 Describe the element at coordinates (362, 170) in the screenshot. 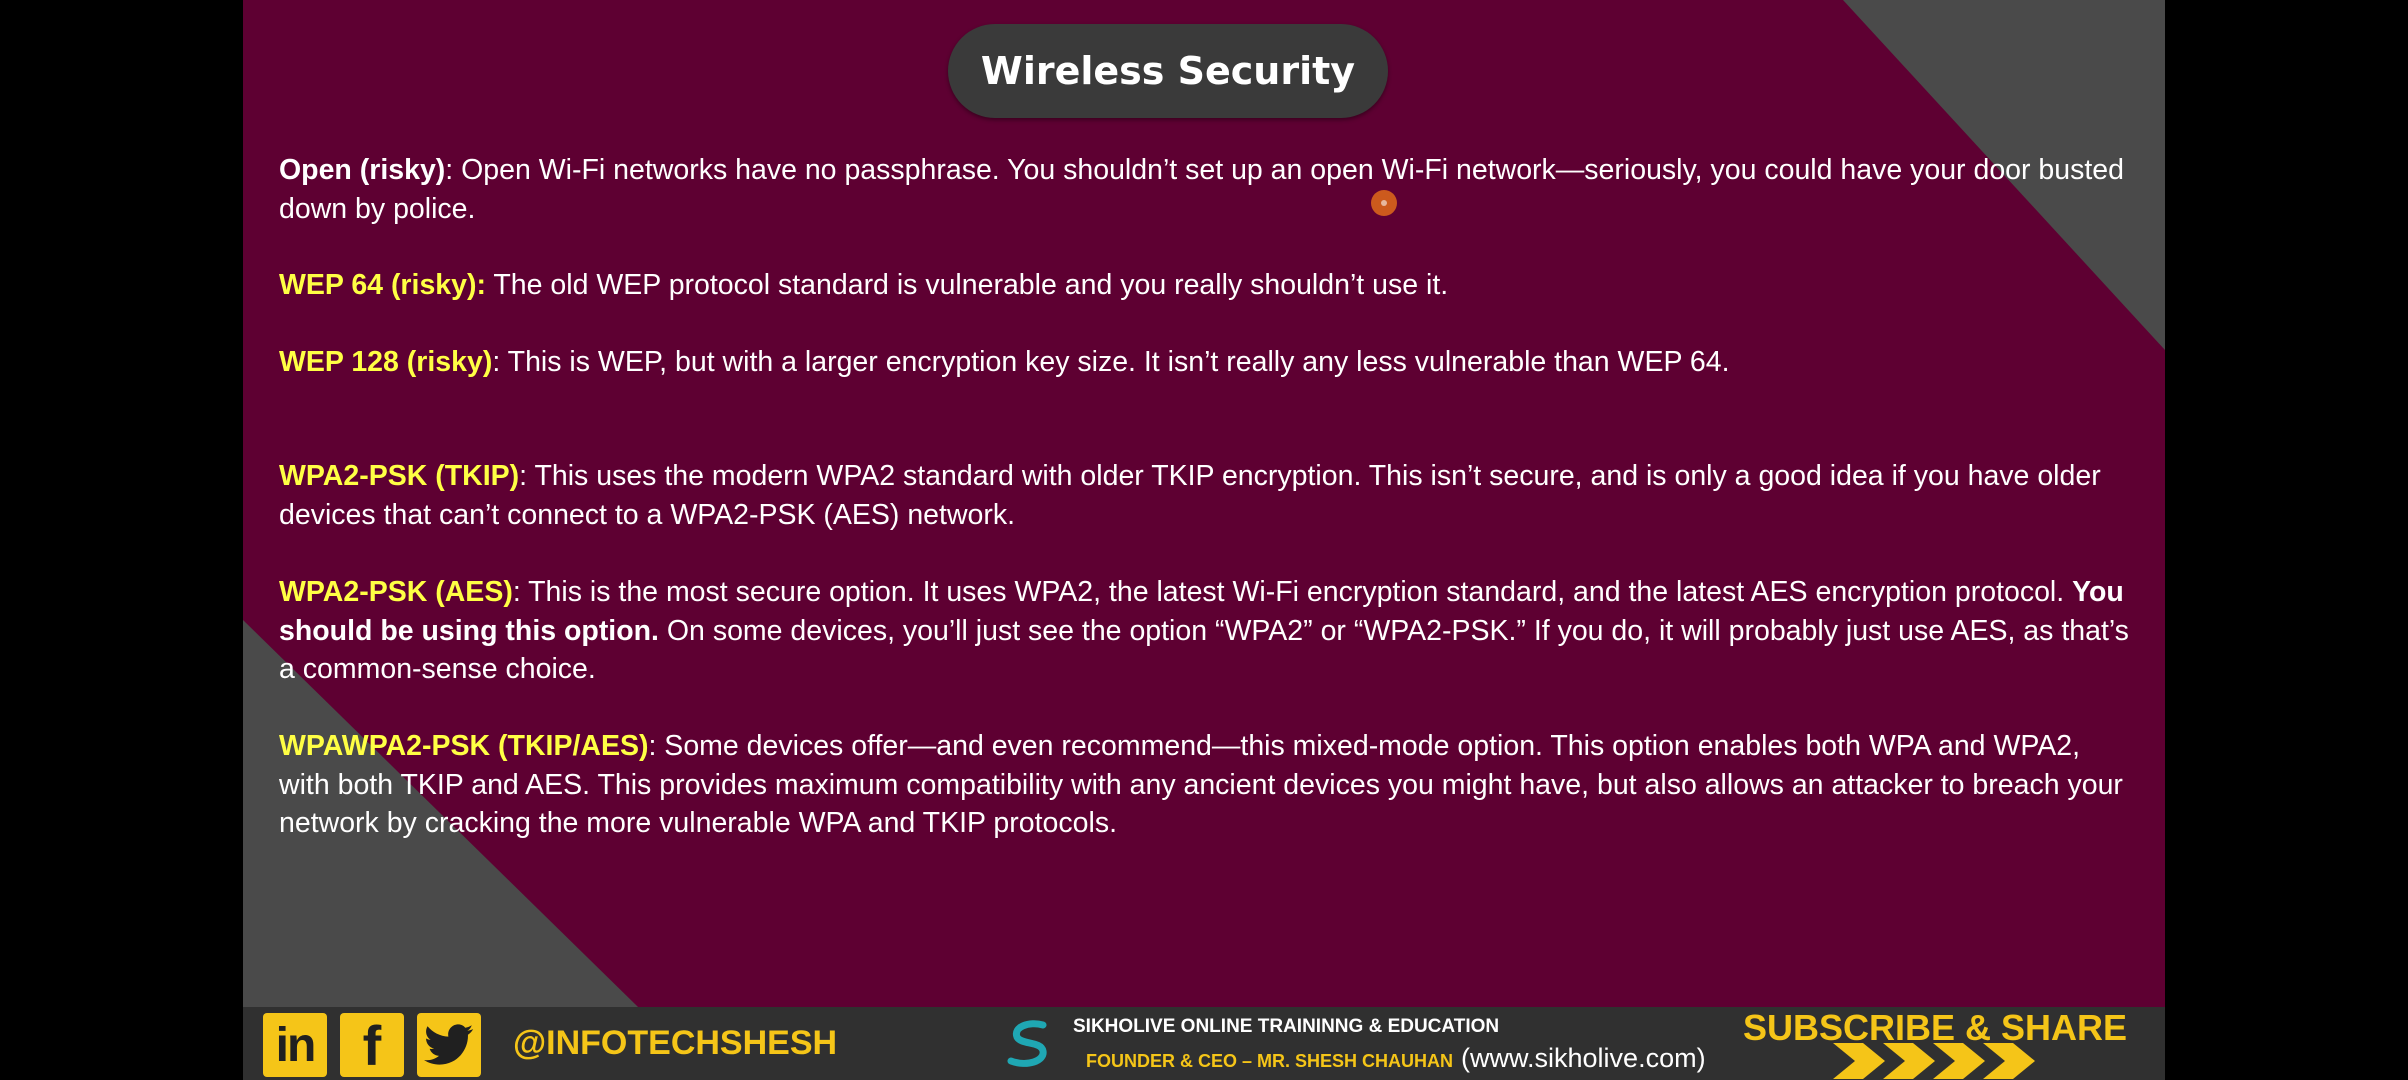

I see `term-open: Open (risky)` at that location.